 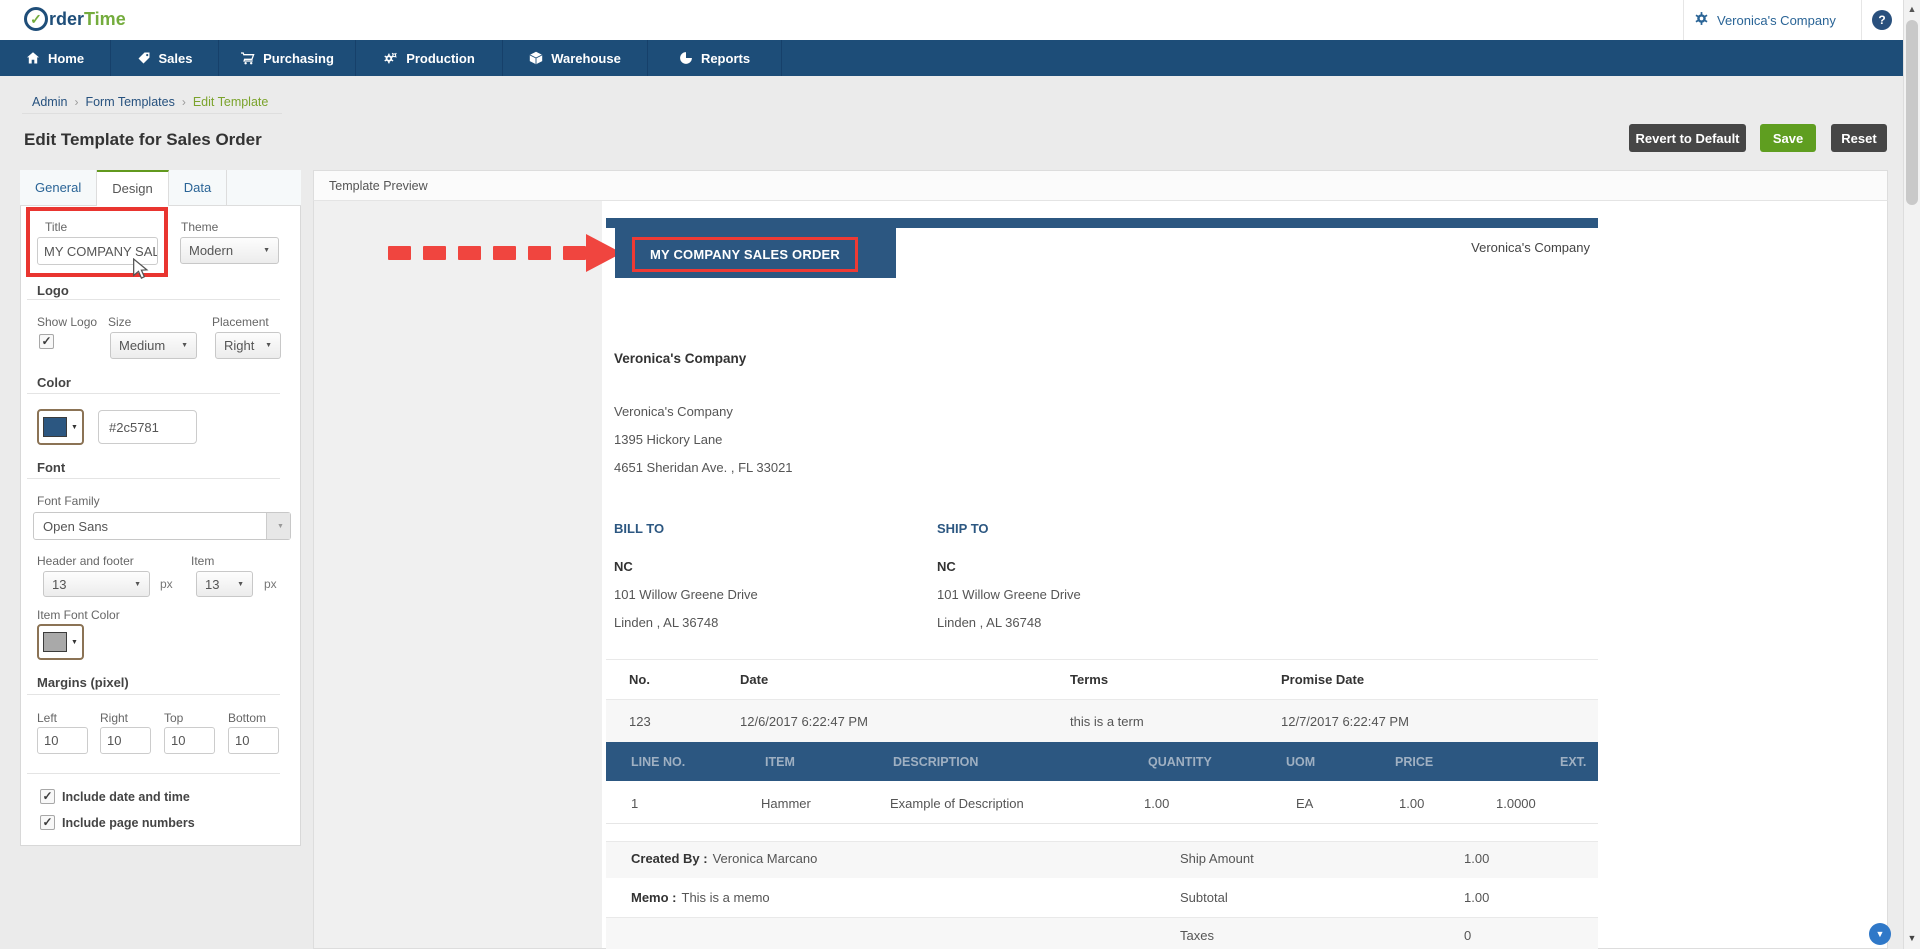 I want to click on scrollbar-up-arrow: ▲, so click(x=1912, y=9).